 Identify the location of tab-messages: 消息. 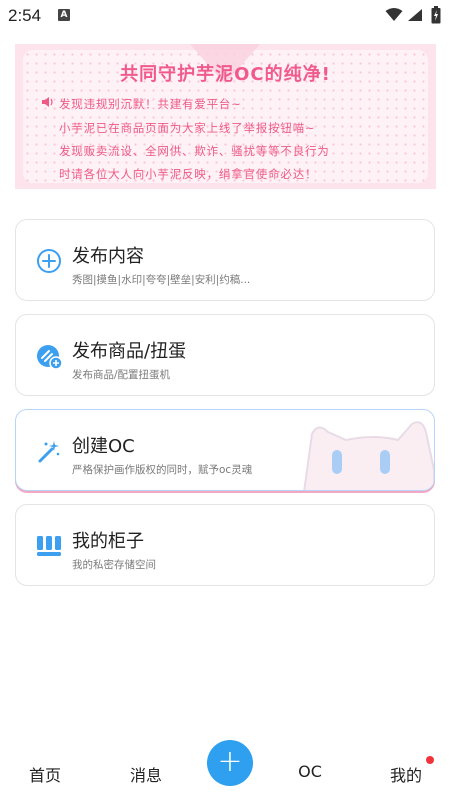
(146, 774).